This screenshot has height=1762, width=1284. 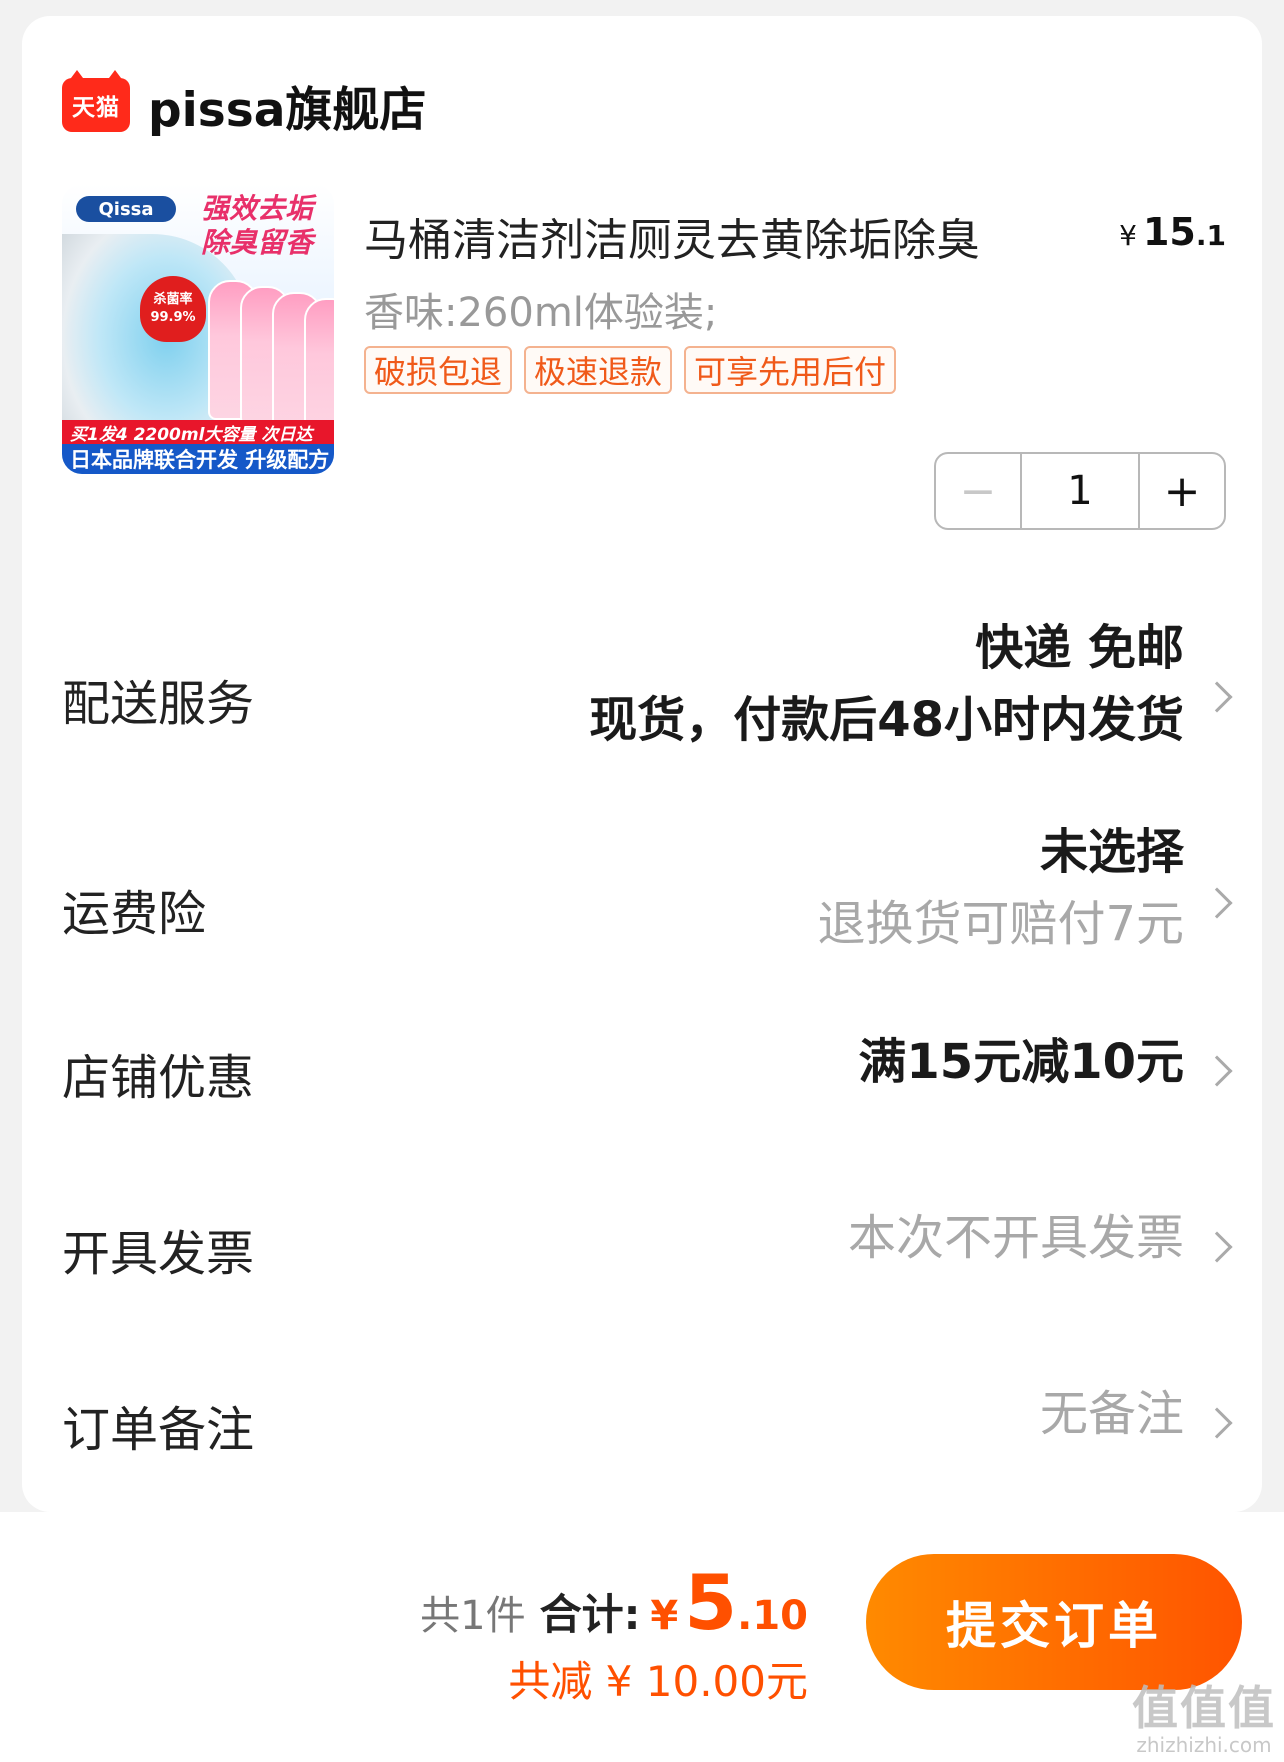 I want to click on thumb-badge: 杀菌率 99.9%, so click(x=173, y=309).